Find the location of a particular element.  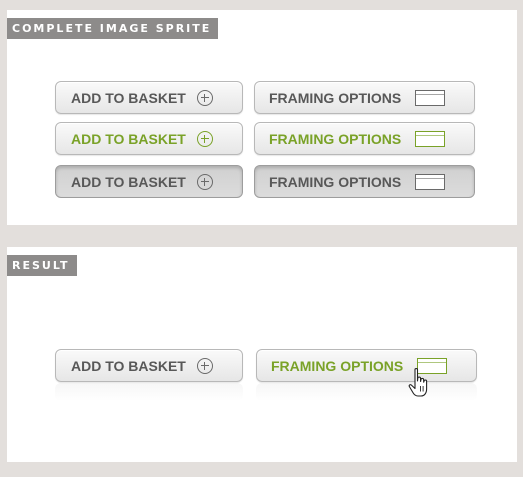

framing-options-button-hover: FRAMING OPTIONS is located at coordinates (364, 138).